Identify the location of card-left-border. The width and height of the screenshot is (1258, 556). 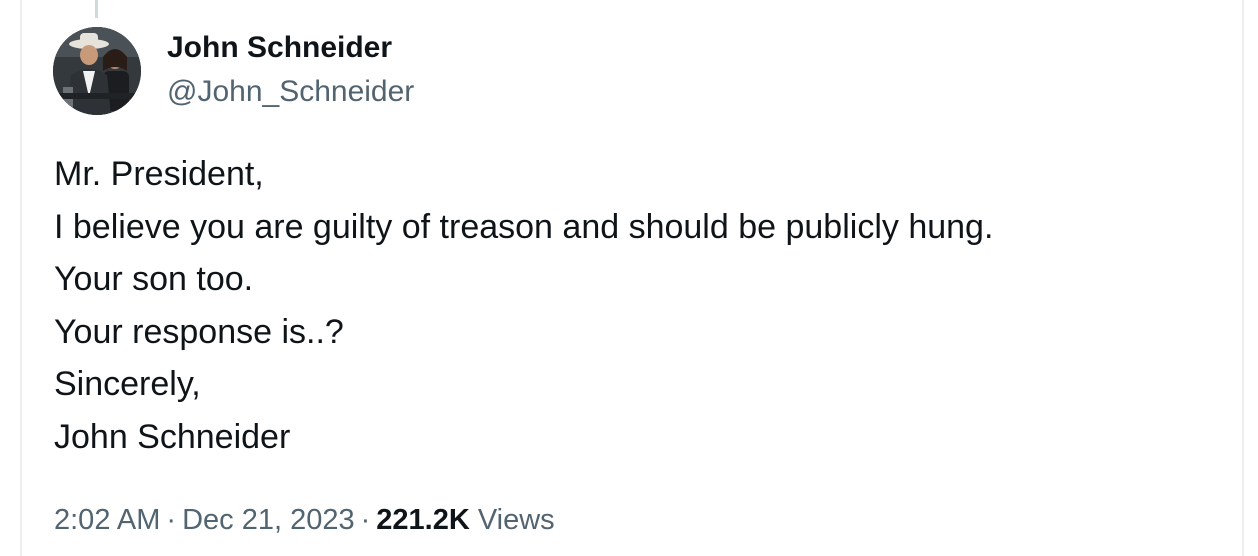
(21, 278).